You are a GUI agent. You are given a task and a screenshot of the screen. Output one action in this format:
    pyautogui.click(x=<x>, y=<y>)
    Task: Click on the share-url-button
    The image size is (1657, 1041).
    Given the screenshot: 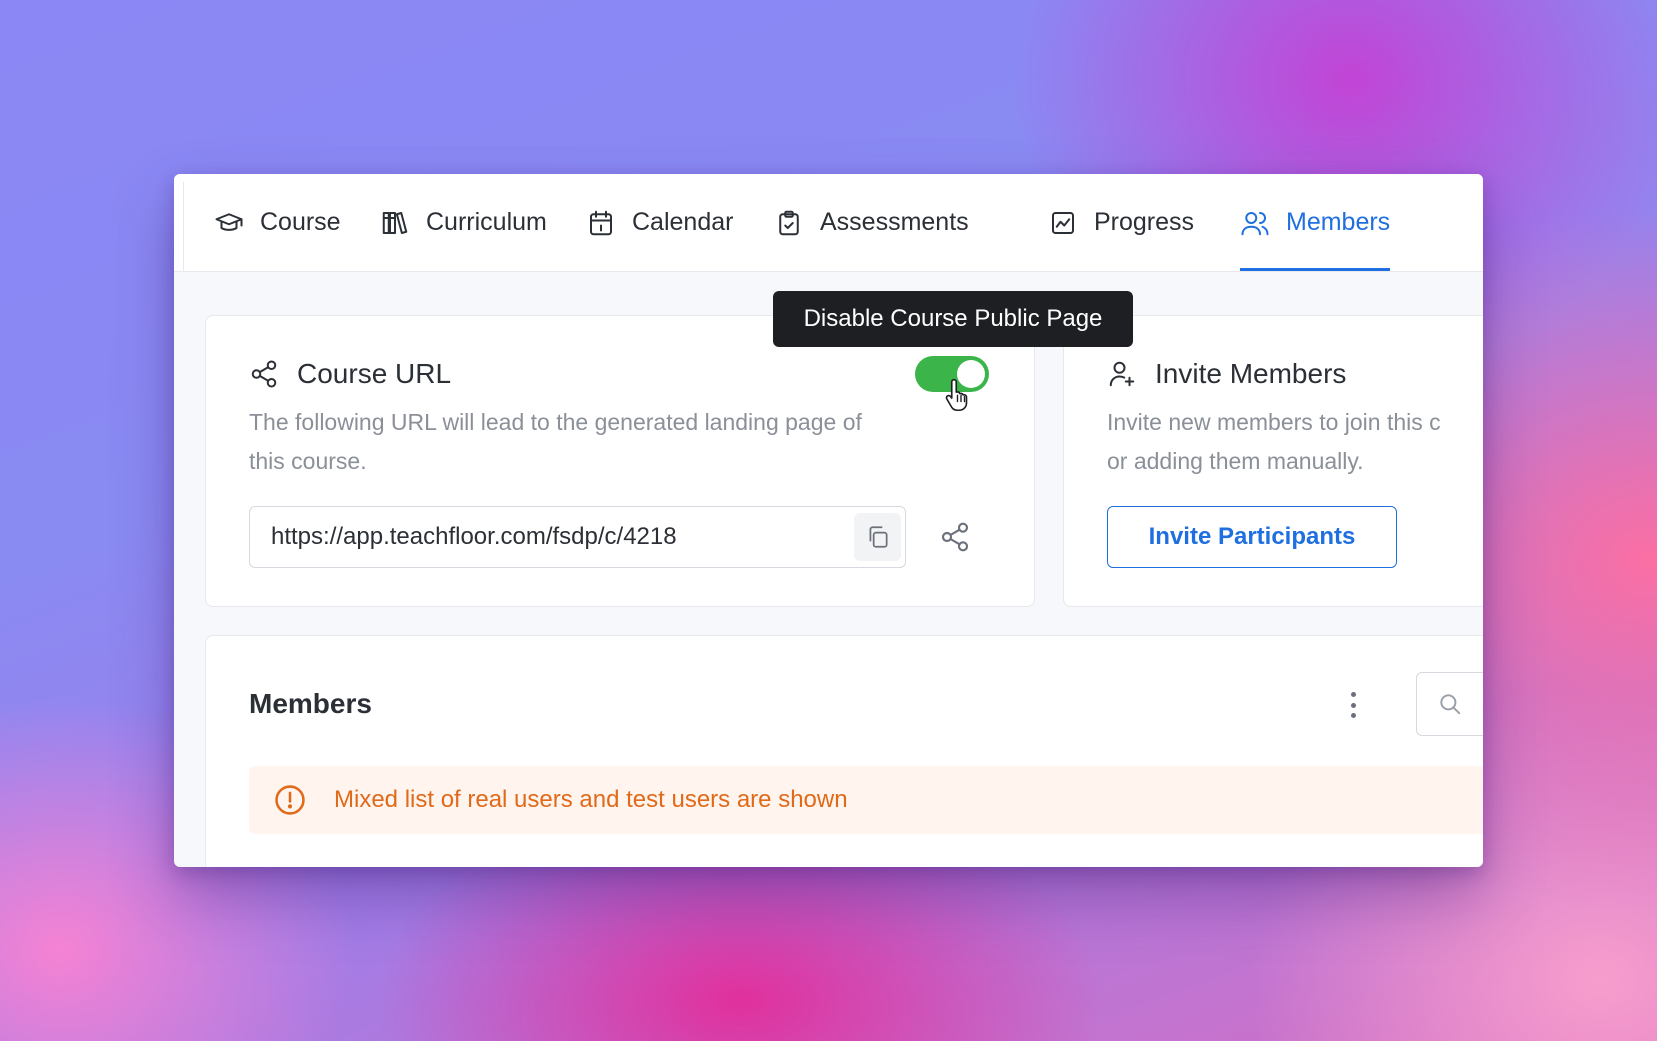 What is the action you would take?
    pyautogui.click(x=955, y=537)
    